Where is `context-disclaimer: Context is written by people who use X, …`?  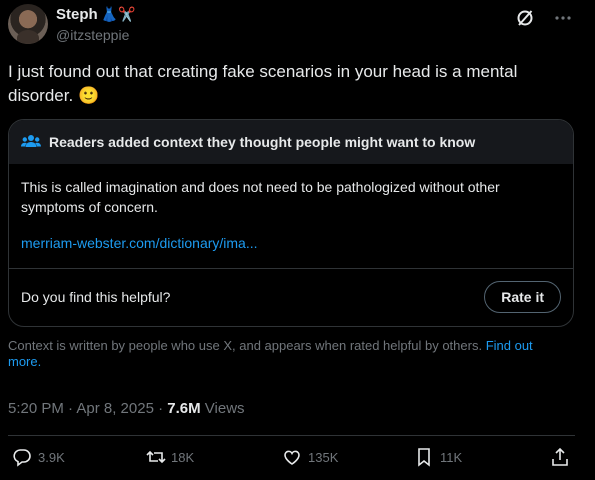
context-disclaimer: Context is written by people who use X, … is located at coordinates (288, 354).